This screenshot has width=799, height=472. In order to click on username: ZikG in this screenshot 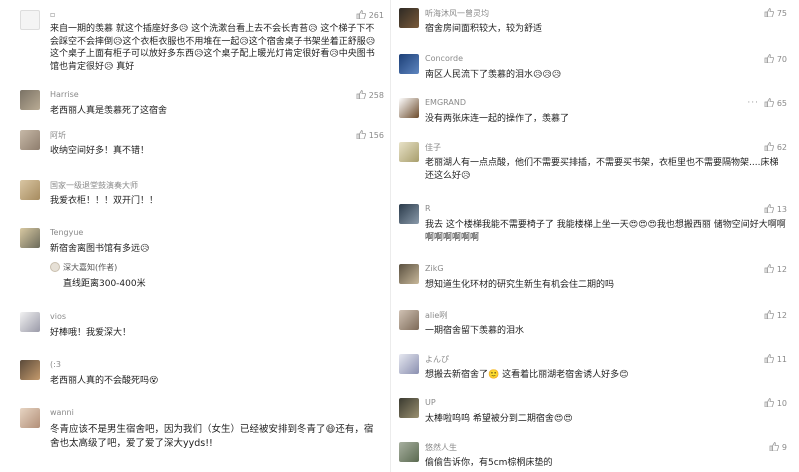, I will do `click(434, 268)`.